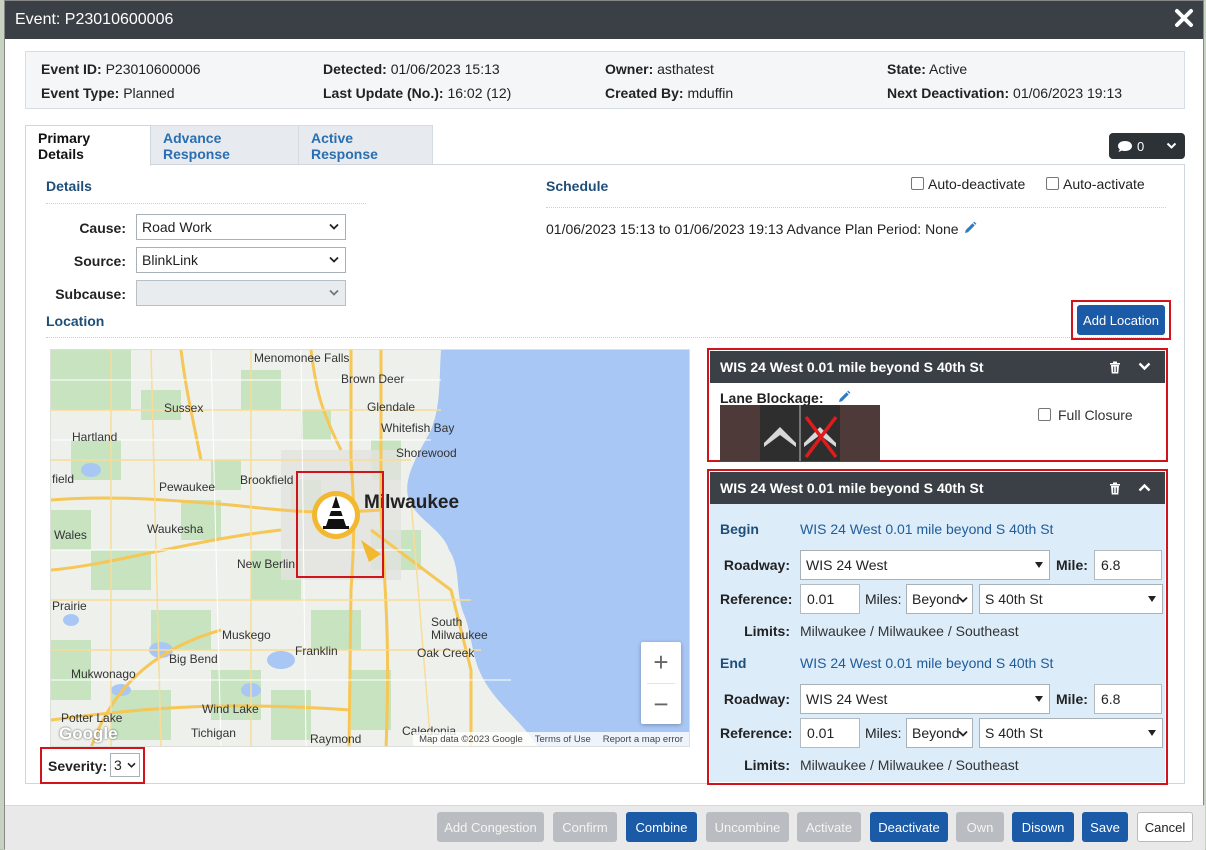  I want to click on begin-cross-street-select: S 40th St, so click(1071, 599).